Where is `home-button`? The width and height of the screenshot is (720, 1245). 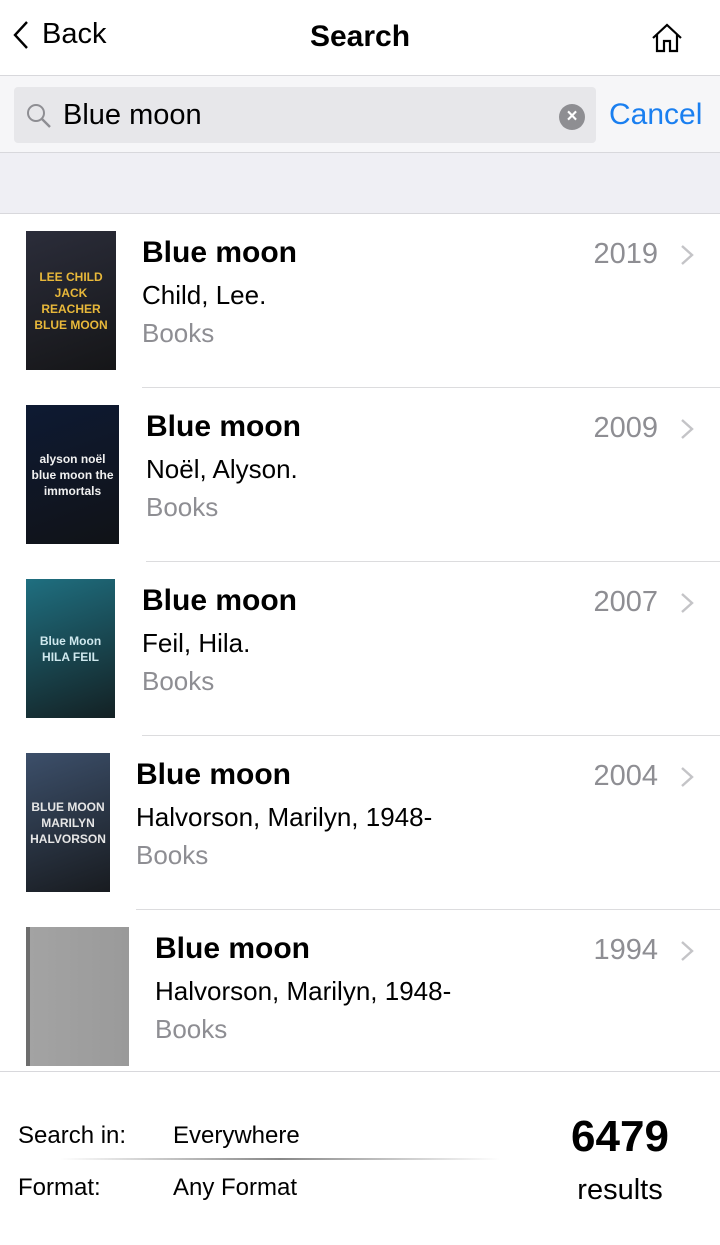
home-button is located at coordinates (667, 40).